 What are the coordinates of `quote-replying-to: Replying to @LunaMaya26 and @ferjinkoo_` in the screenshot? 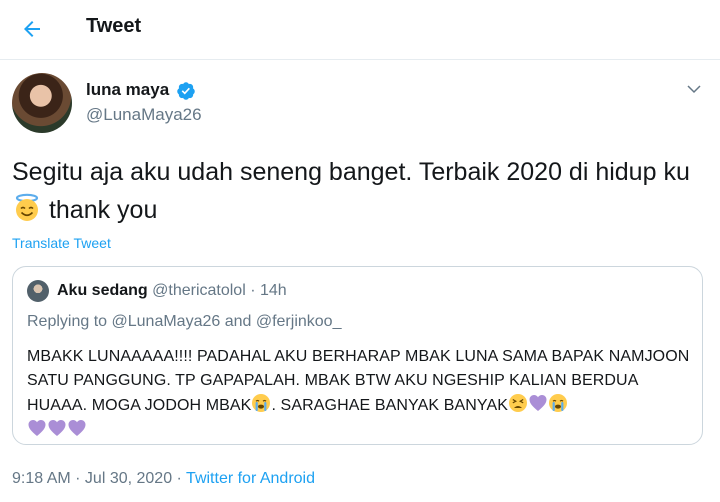 It's located at (184, 322).